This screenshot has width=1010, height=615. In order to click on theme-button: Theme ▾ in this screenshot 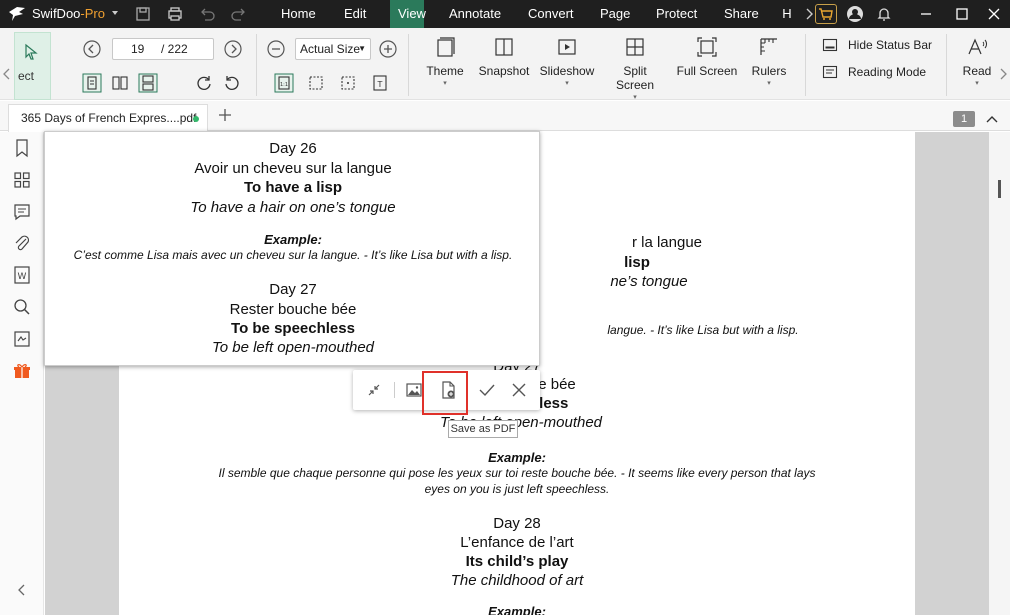, I will do `click(445, 68)`.